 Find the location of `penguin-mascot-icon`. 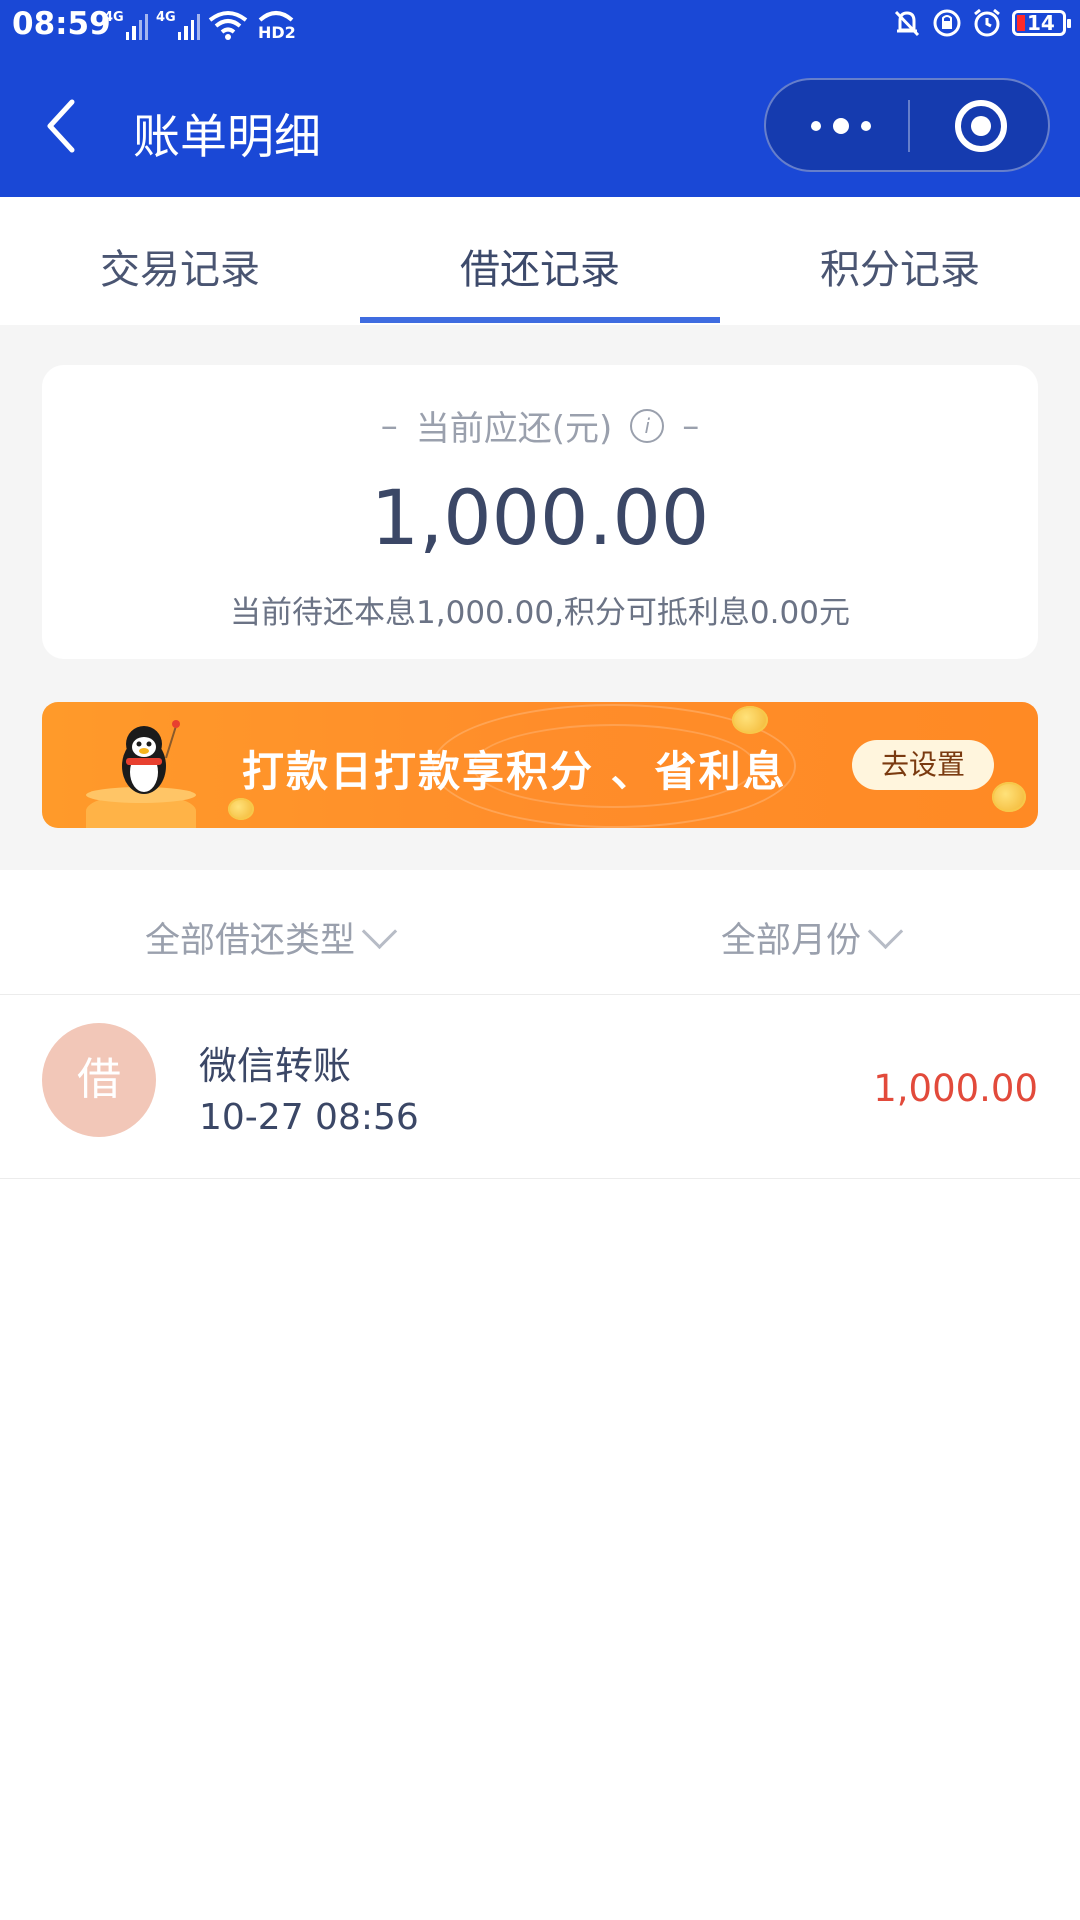

penguin-mascot-icon is located at coordinates (151, 757).